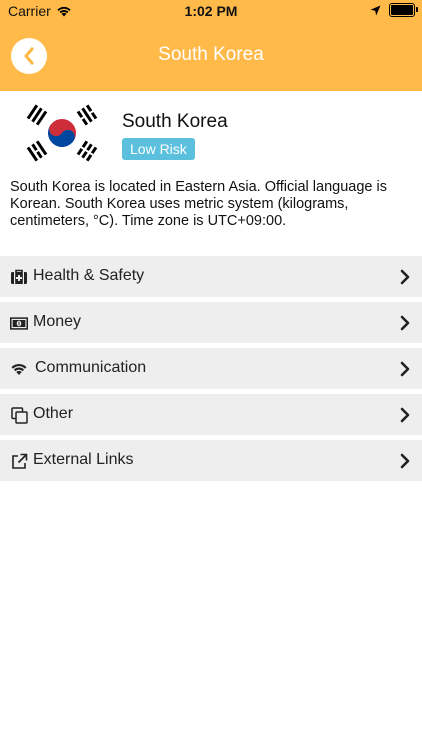  I want to click on first-aid-kit-icon, so click(19, 277).